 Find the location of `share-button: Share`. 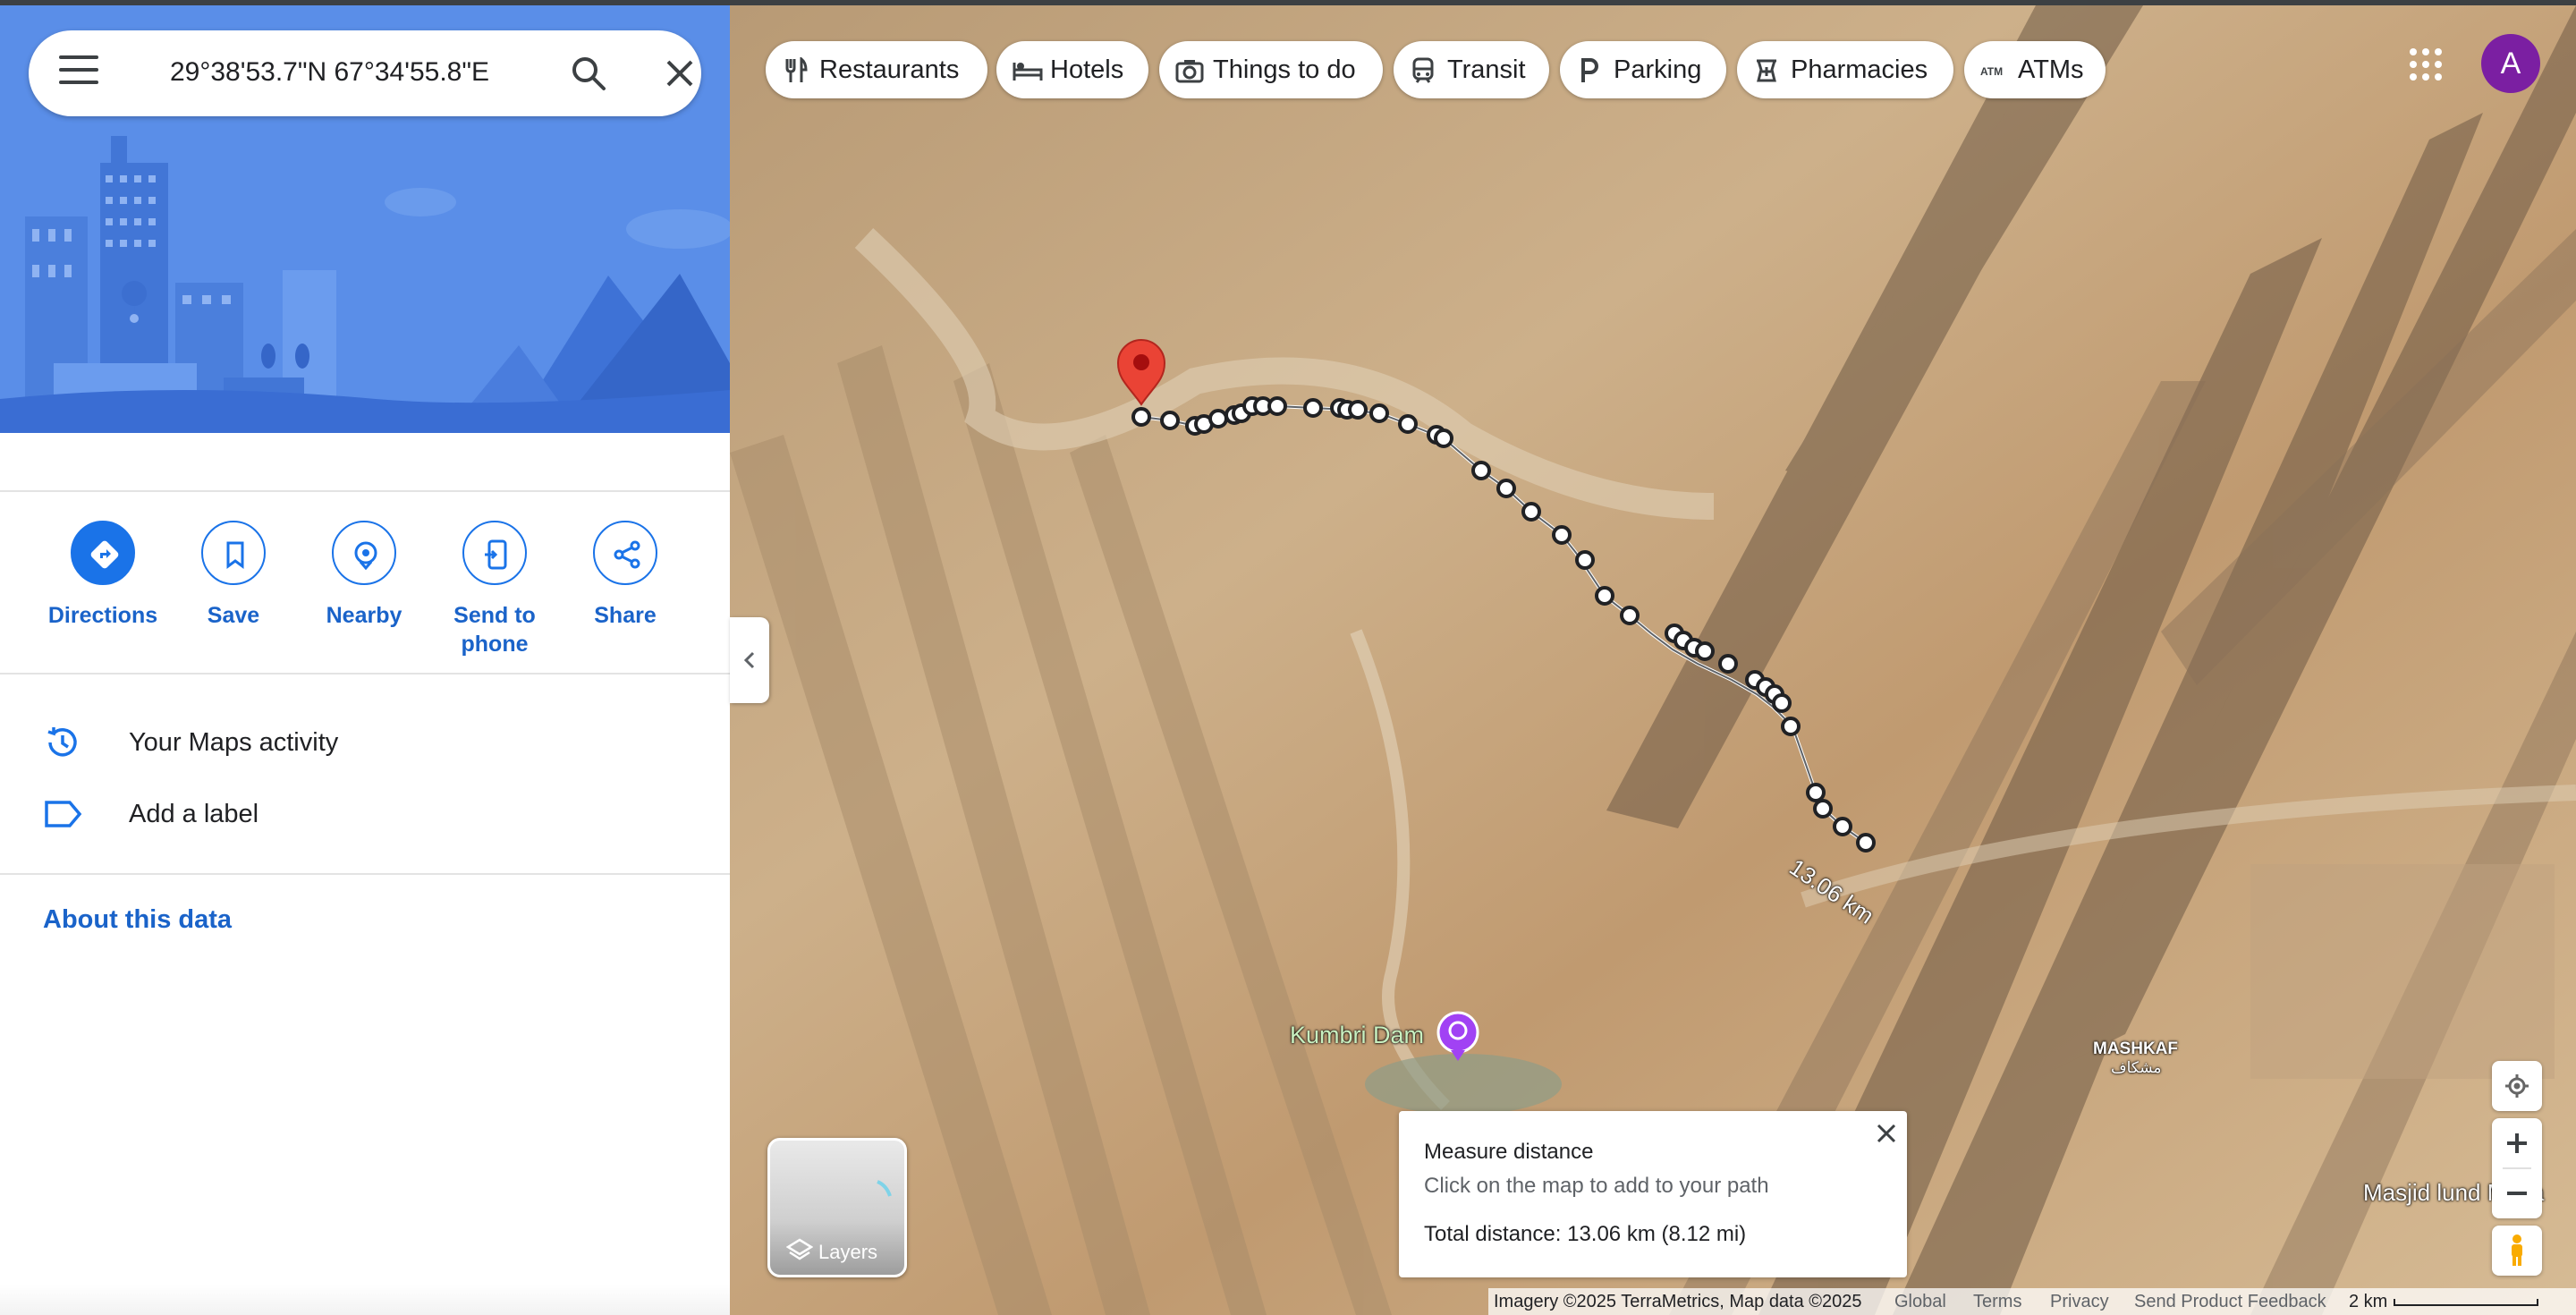

share-button: Share is located at coordinates (625, 575).